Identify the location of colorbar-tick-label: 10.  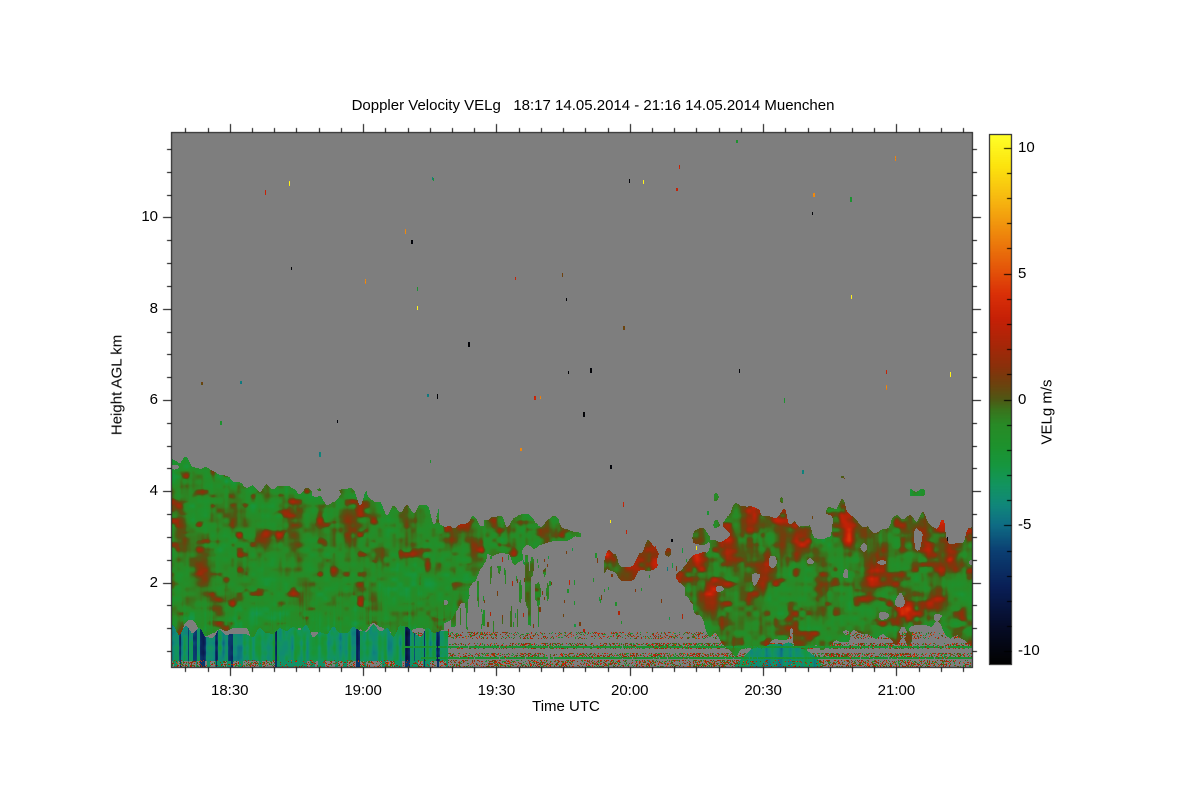
(1026, 147).